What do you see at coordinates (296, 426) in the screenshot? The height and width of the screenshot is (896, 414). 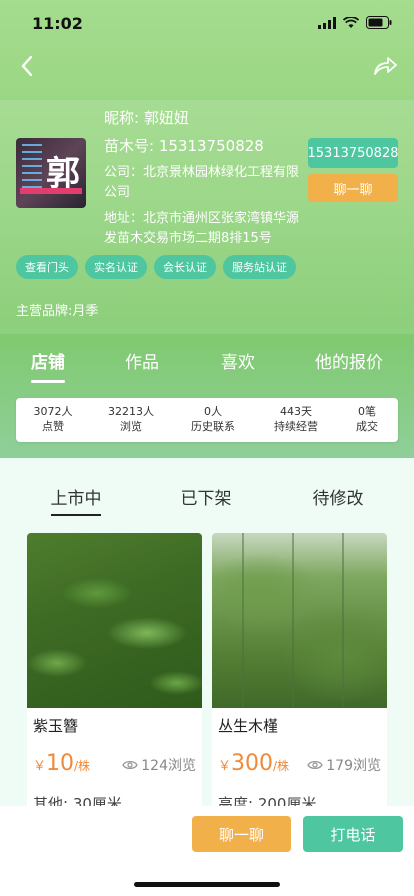 I see `stat-label: 持续经营` at bounding box center [296, 426].